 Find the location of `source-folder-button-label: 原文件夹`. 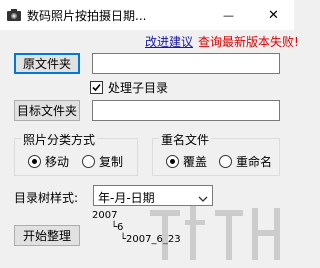

source-folder-button-label: 原文件夹 is located at coordinates (46, 64).